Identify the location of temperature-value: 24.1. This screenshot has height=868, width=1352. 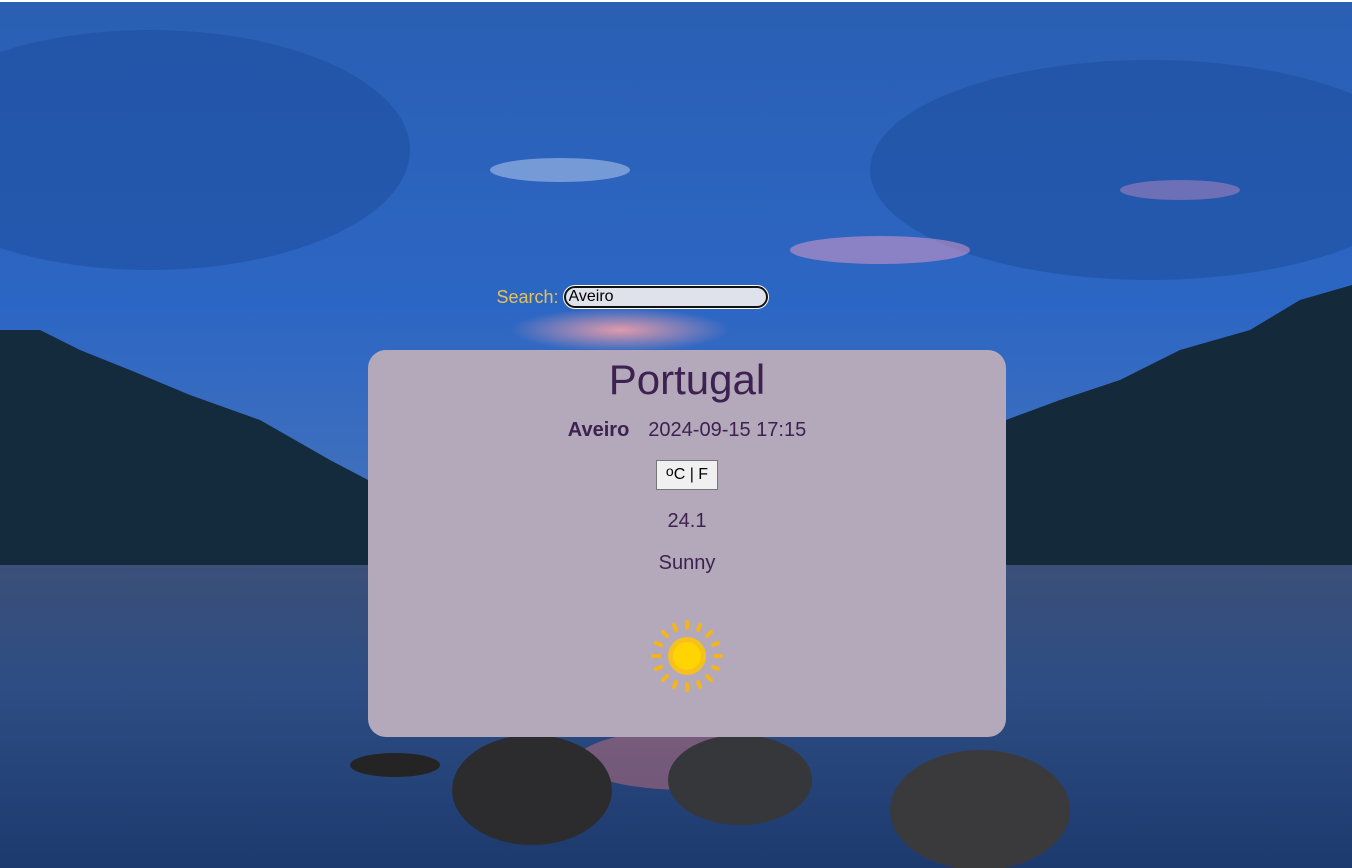
(687, 521).